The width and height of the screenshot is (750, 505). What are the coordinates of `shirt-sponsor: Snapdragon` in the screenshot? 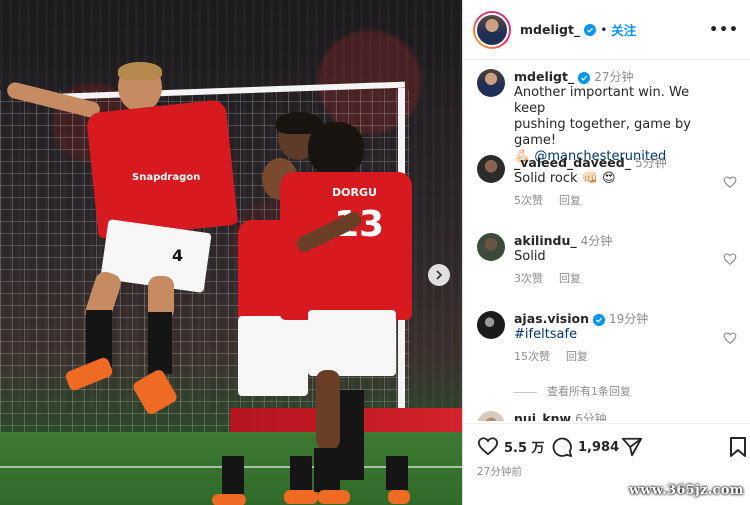 It's located at (166, 177).